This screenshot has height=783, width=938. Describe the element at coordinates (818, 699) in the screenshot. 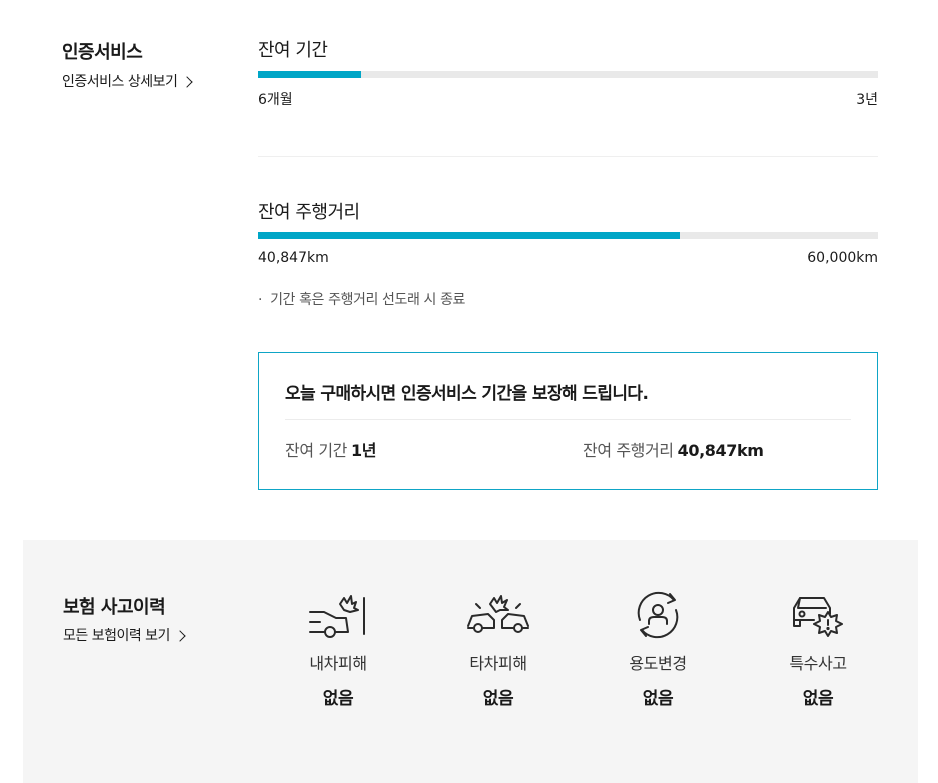

I see `special-accident-value: 없음` at that location.